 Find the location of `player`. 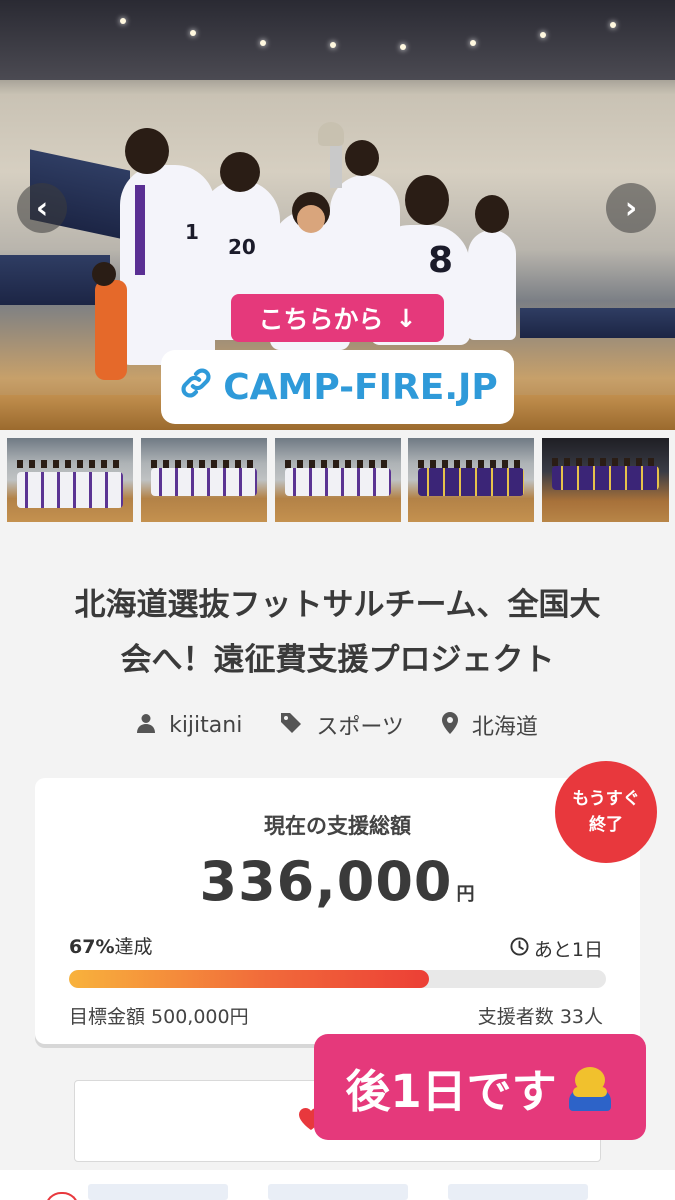

player is located at coordinates (492, 285).